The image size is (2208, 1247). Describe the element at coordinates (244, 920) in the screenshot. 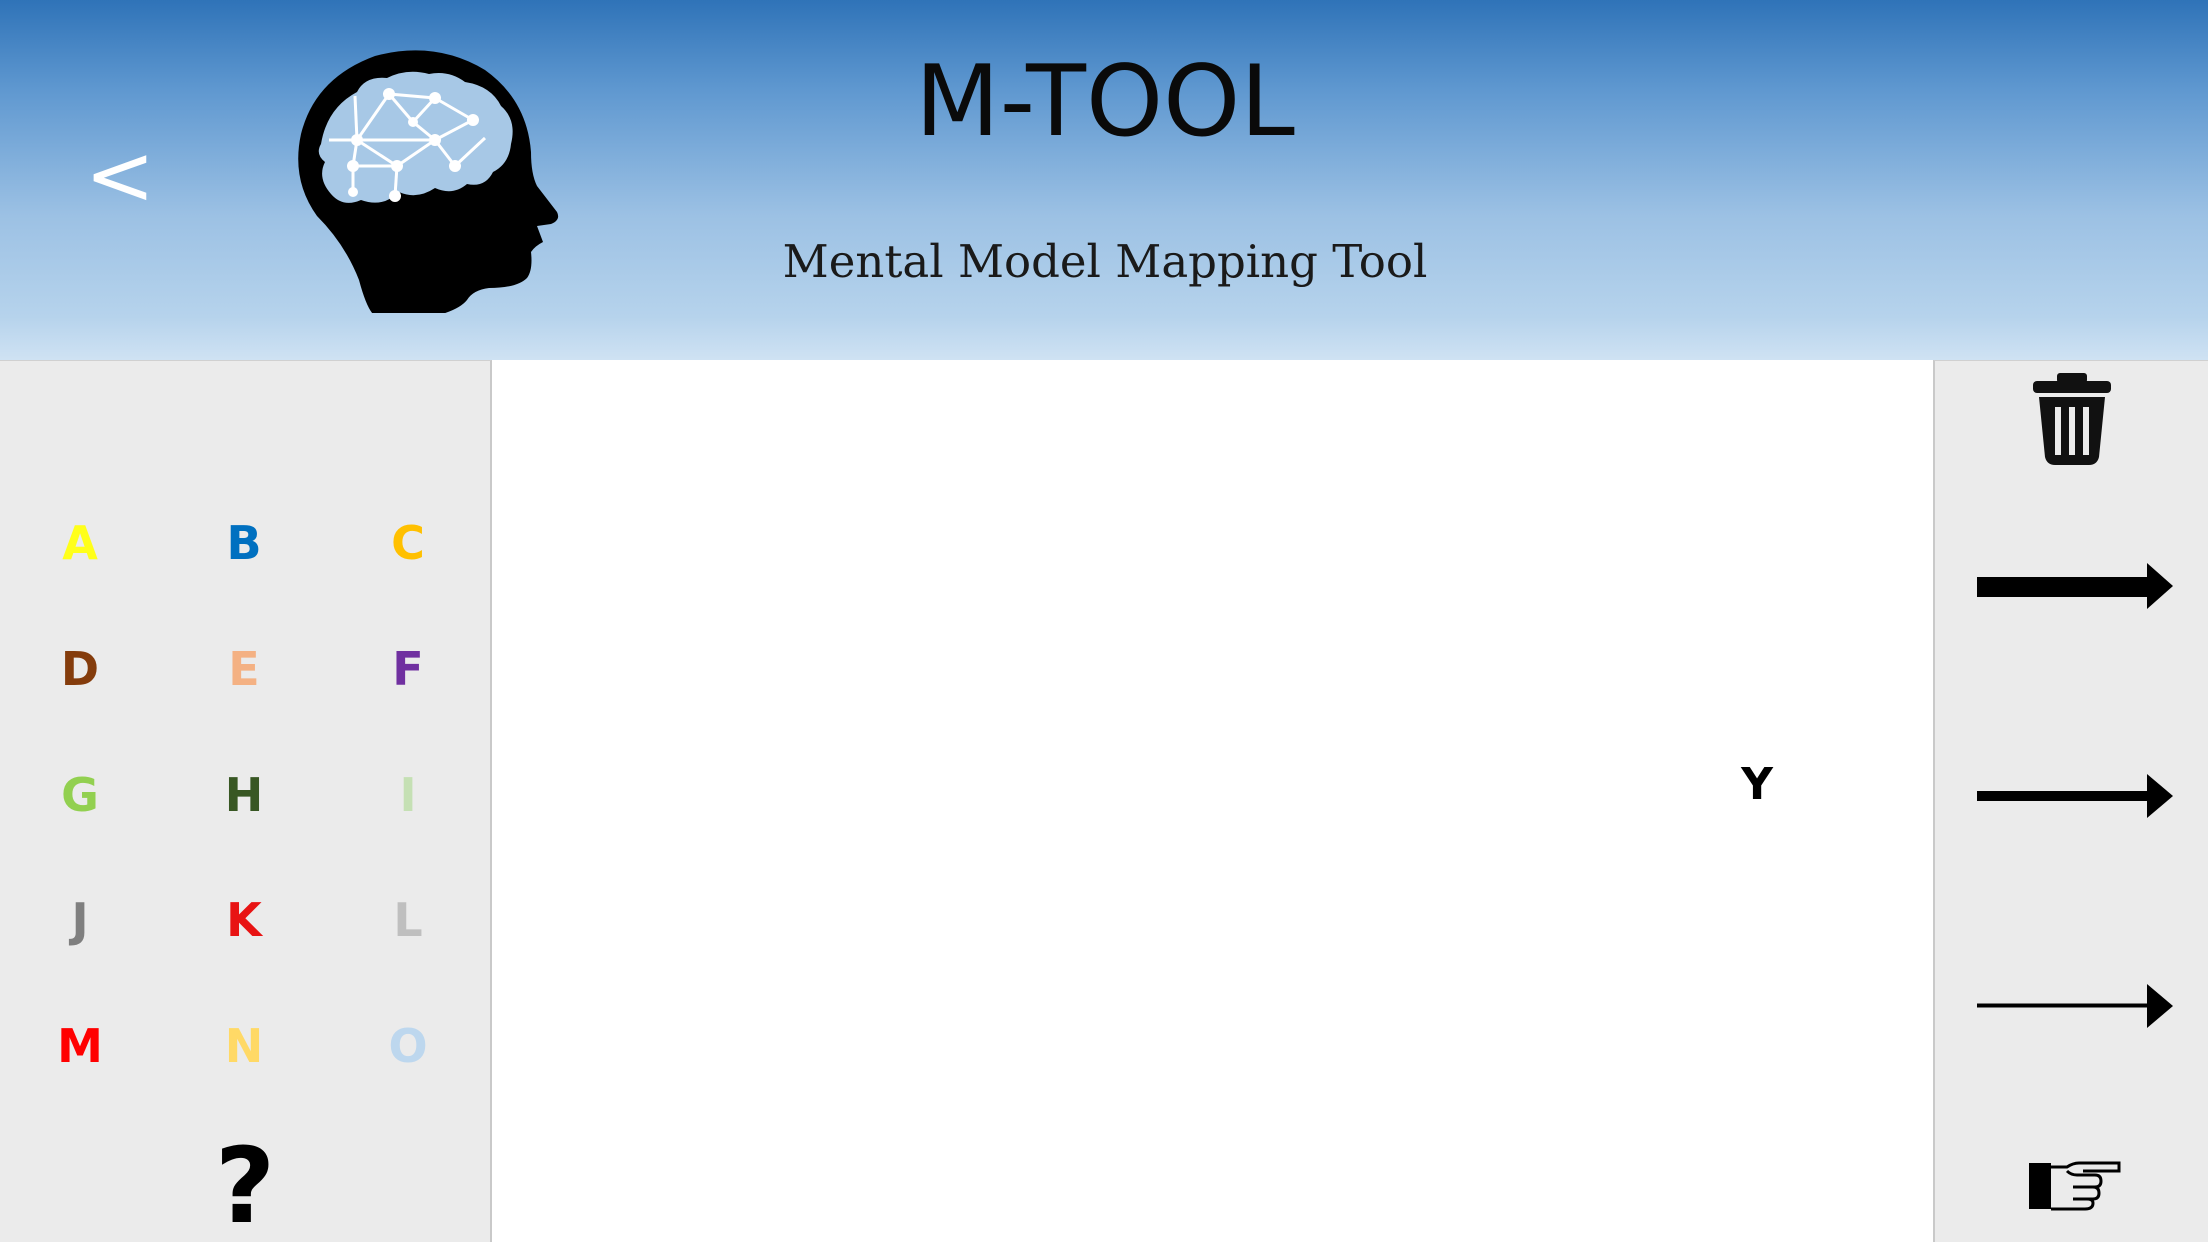

I see `node-letter-k: K` at that location.